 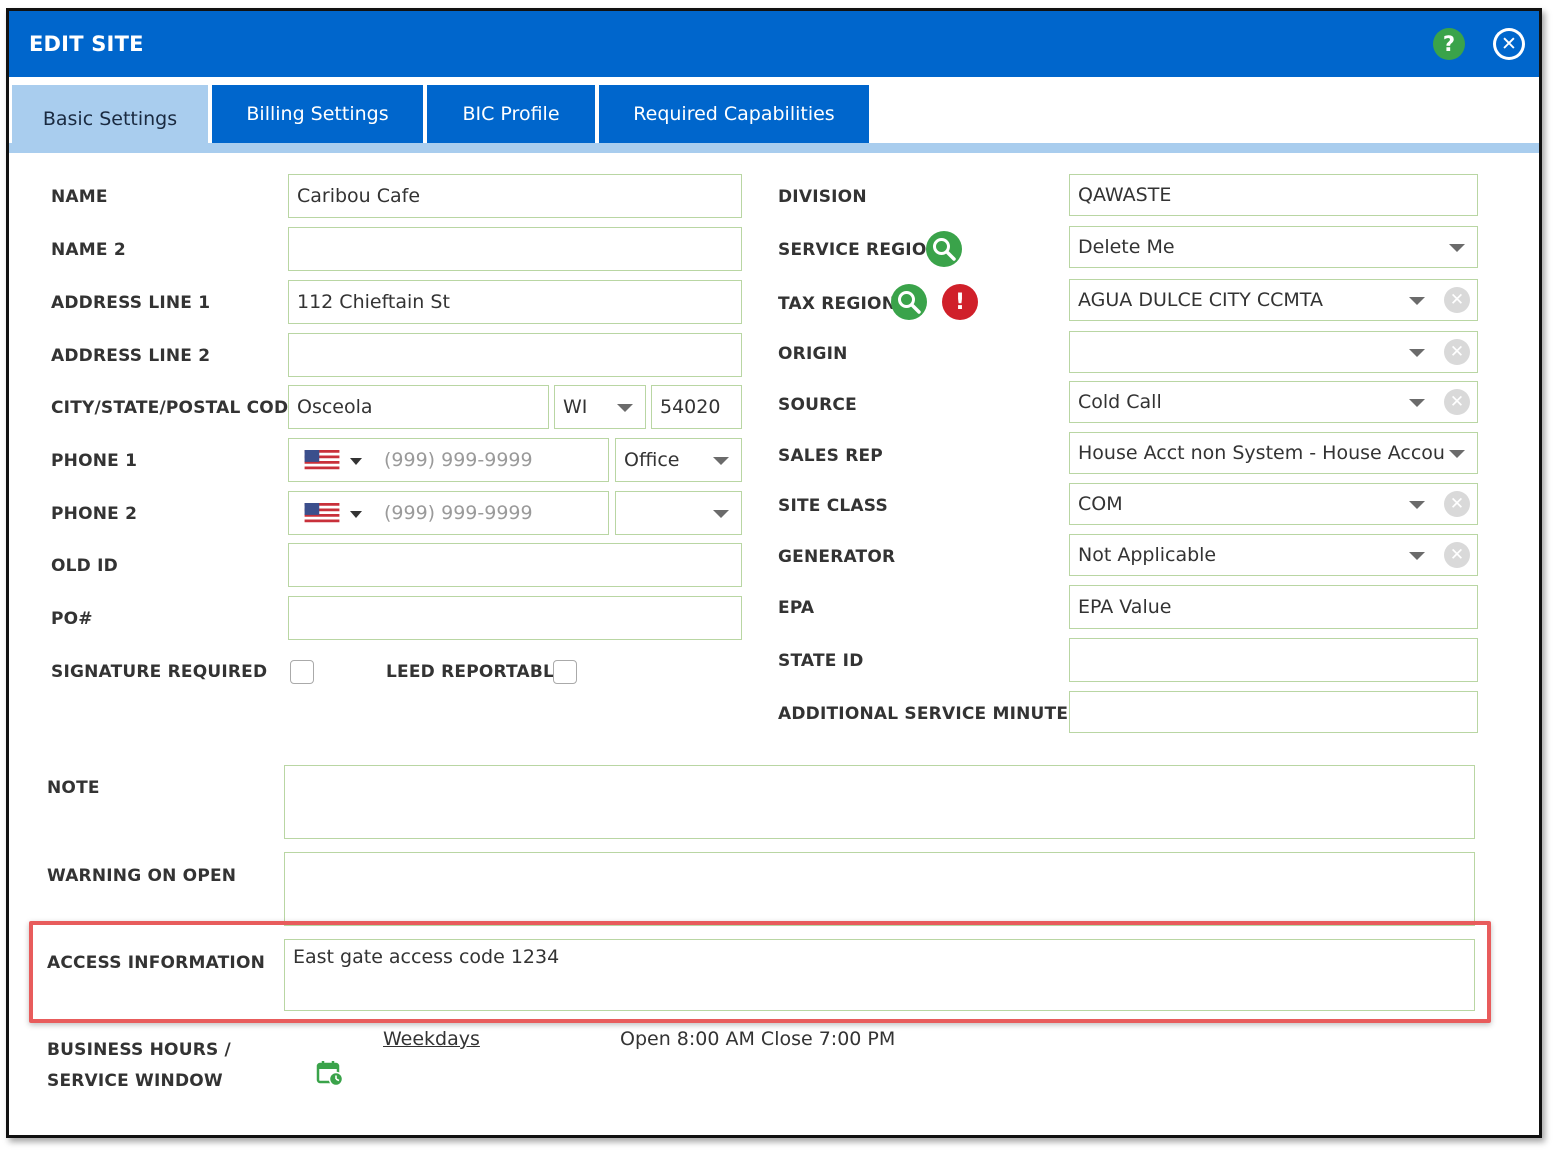 I want to click on phone1-placeholder: (999) 999-9999, so click(x=458, y=460).